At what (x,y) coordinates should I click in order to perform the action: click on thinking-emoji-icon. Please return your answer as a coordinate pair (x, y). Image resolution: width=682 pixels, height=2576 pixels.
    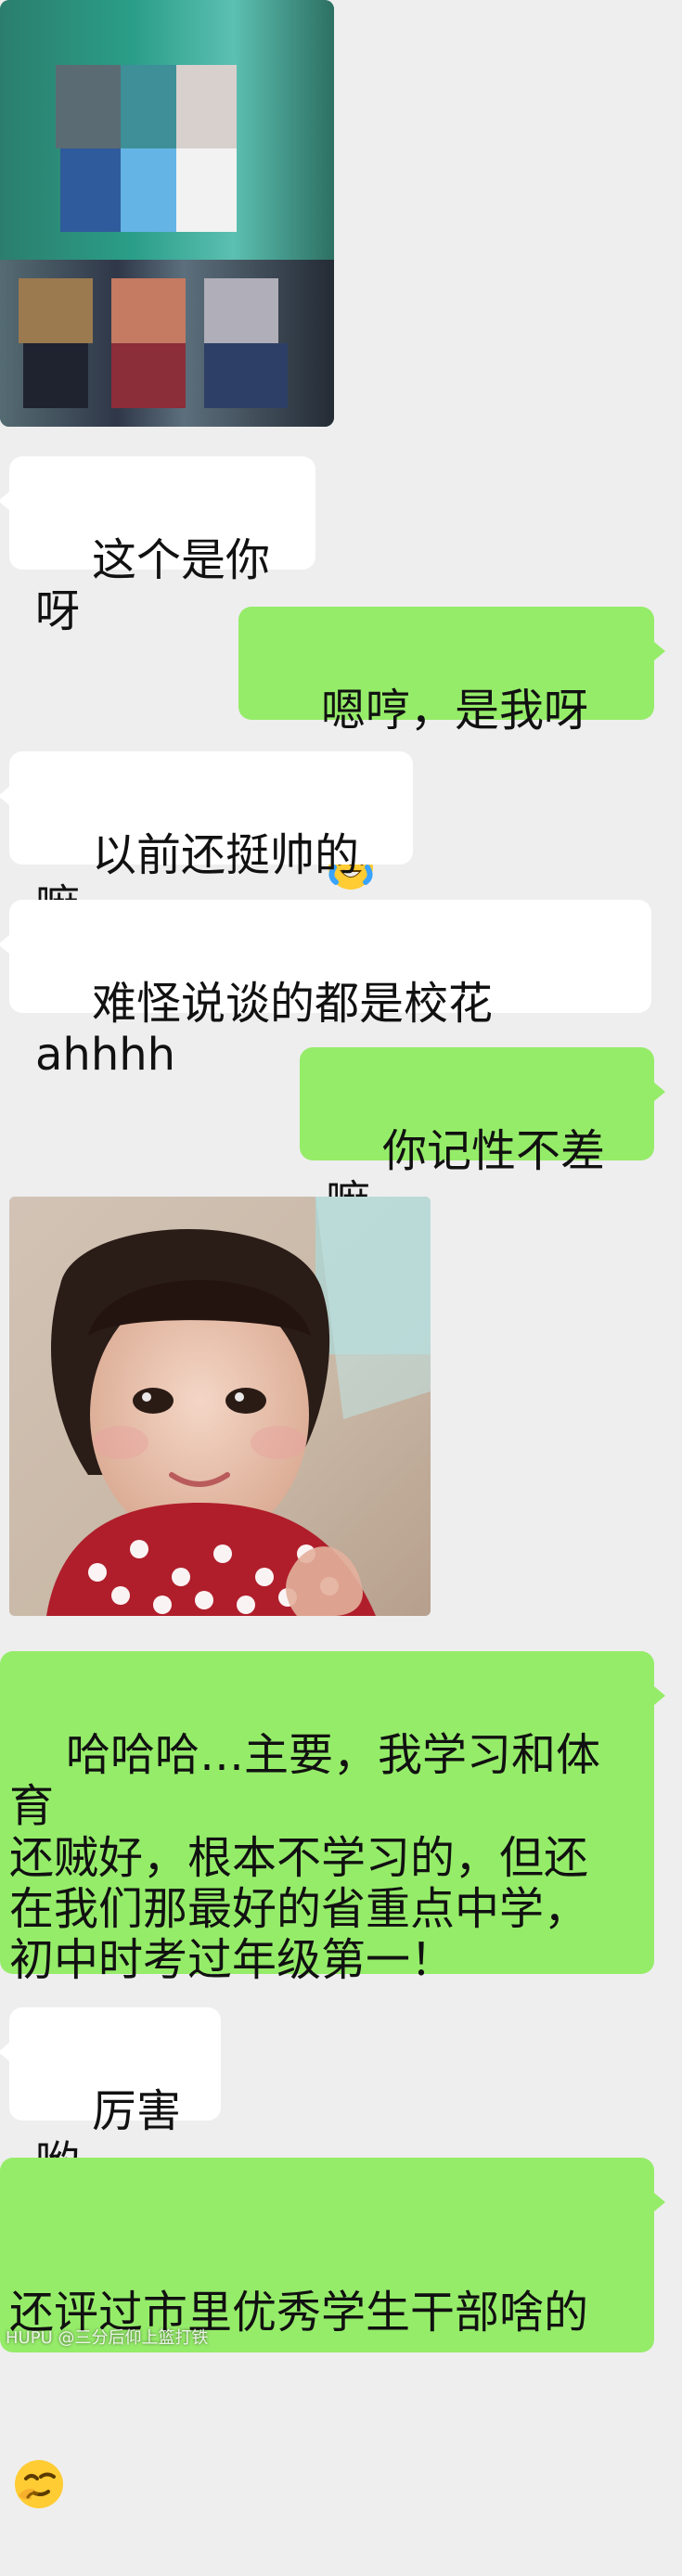
    Looking at the image, I should click on (39, 2430).